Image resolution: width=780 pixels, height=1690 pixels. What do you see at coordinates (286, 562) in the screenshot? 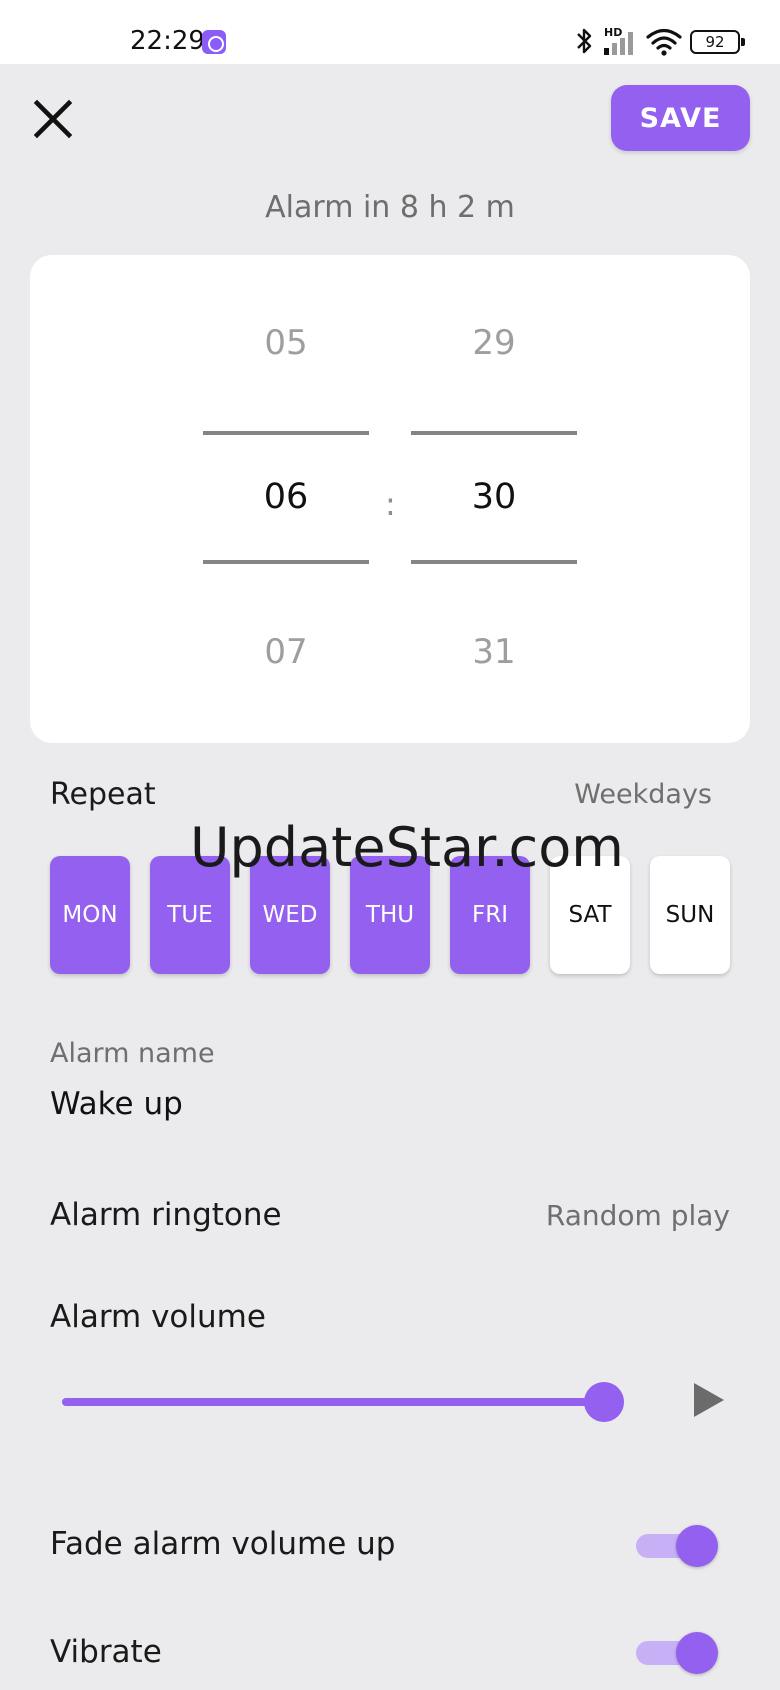
I see `hour-divider-bottom` at bounding box center [286, 562].